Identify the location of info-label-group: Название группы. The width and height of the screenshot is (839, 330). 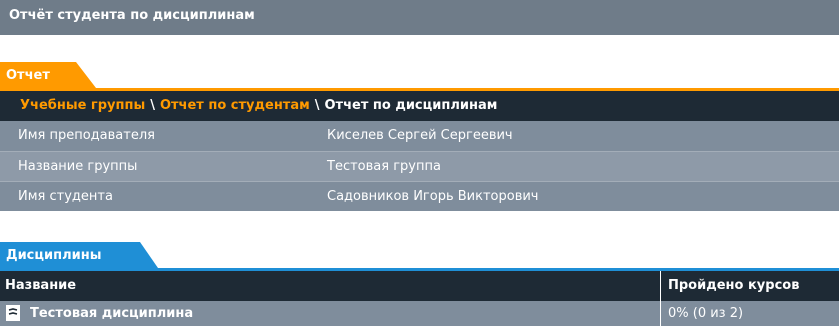
(78, 166).